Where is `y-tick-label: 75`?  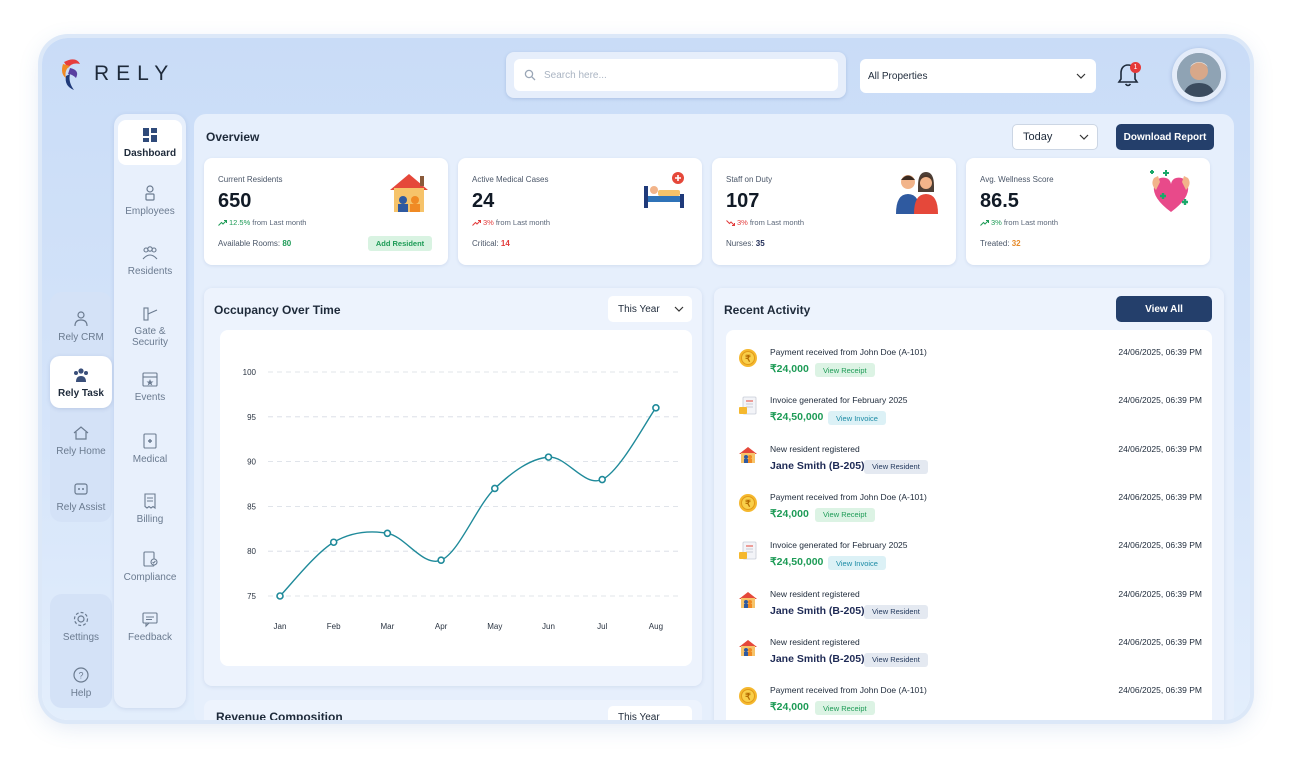 y-tick-label: 75 is located at coordinates (251, 596).